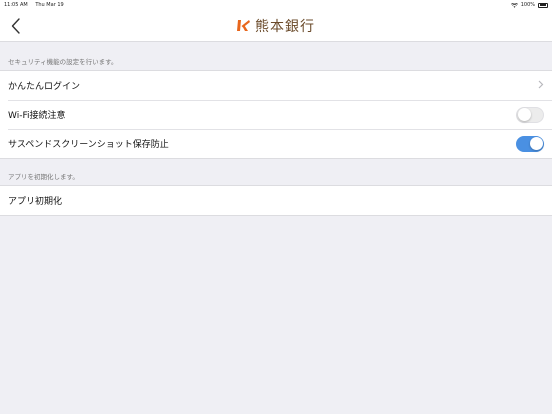 The height and width of the screenshot is (414, 552). I want to click on settings-group-reset: アプリ初期化, so click(276, 200).